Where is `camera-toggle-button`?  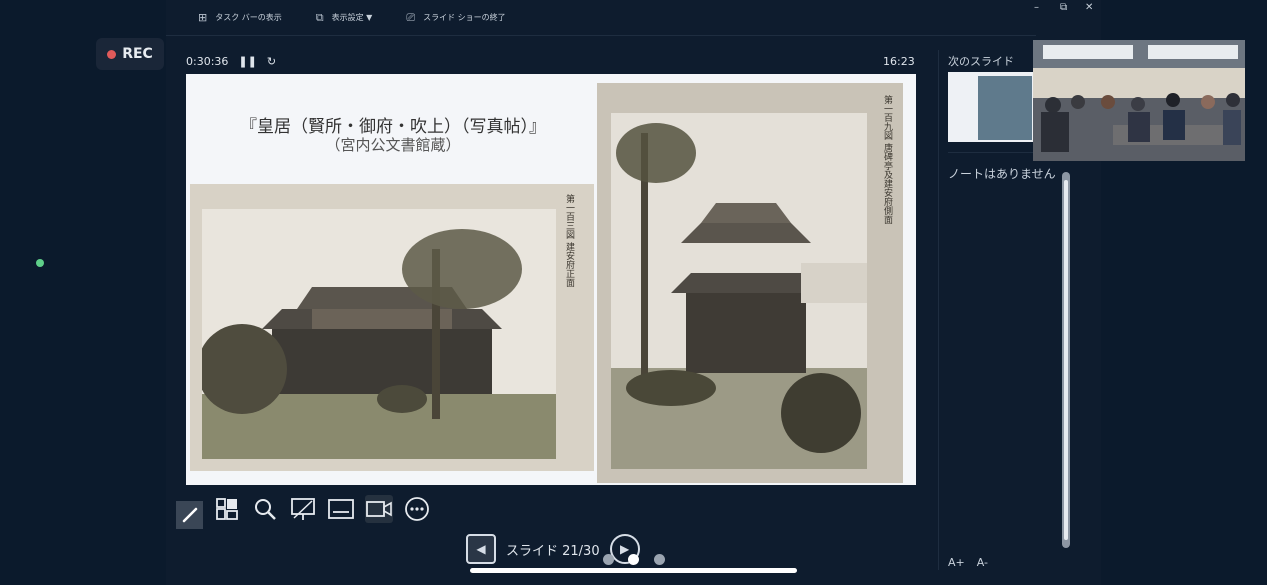
camera-toggle-button is located at coordinates (379, 509).